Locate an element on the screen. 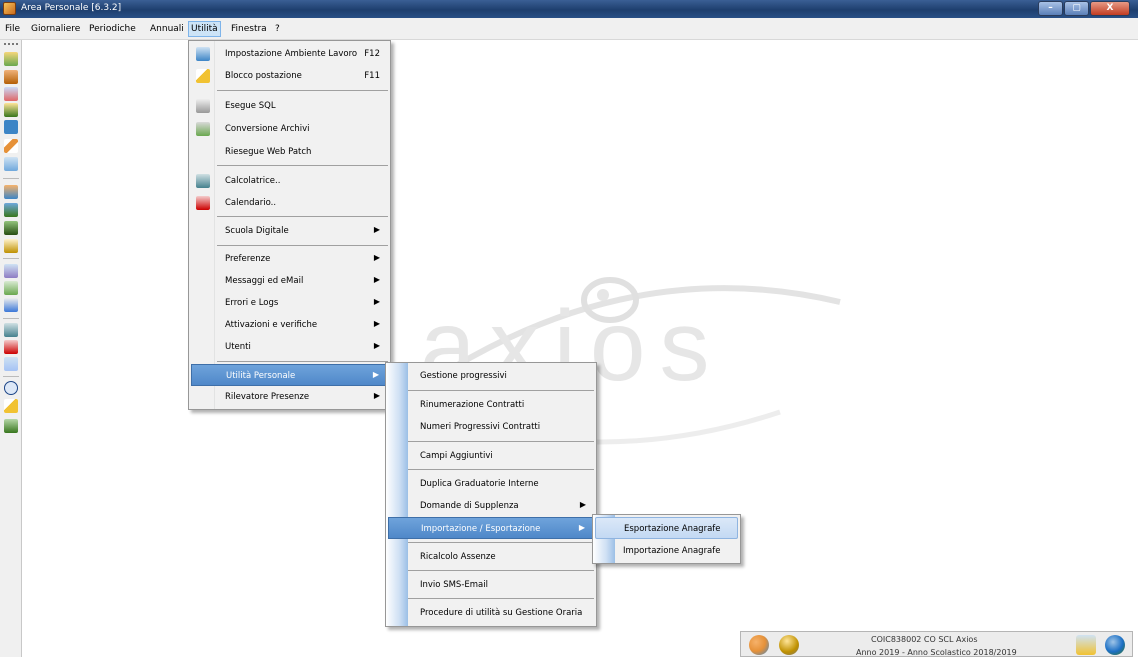  checklist-icon is located at coordinates (11, 271).